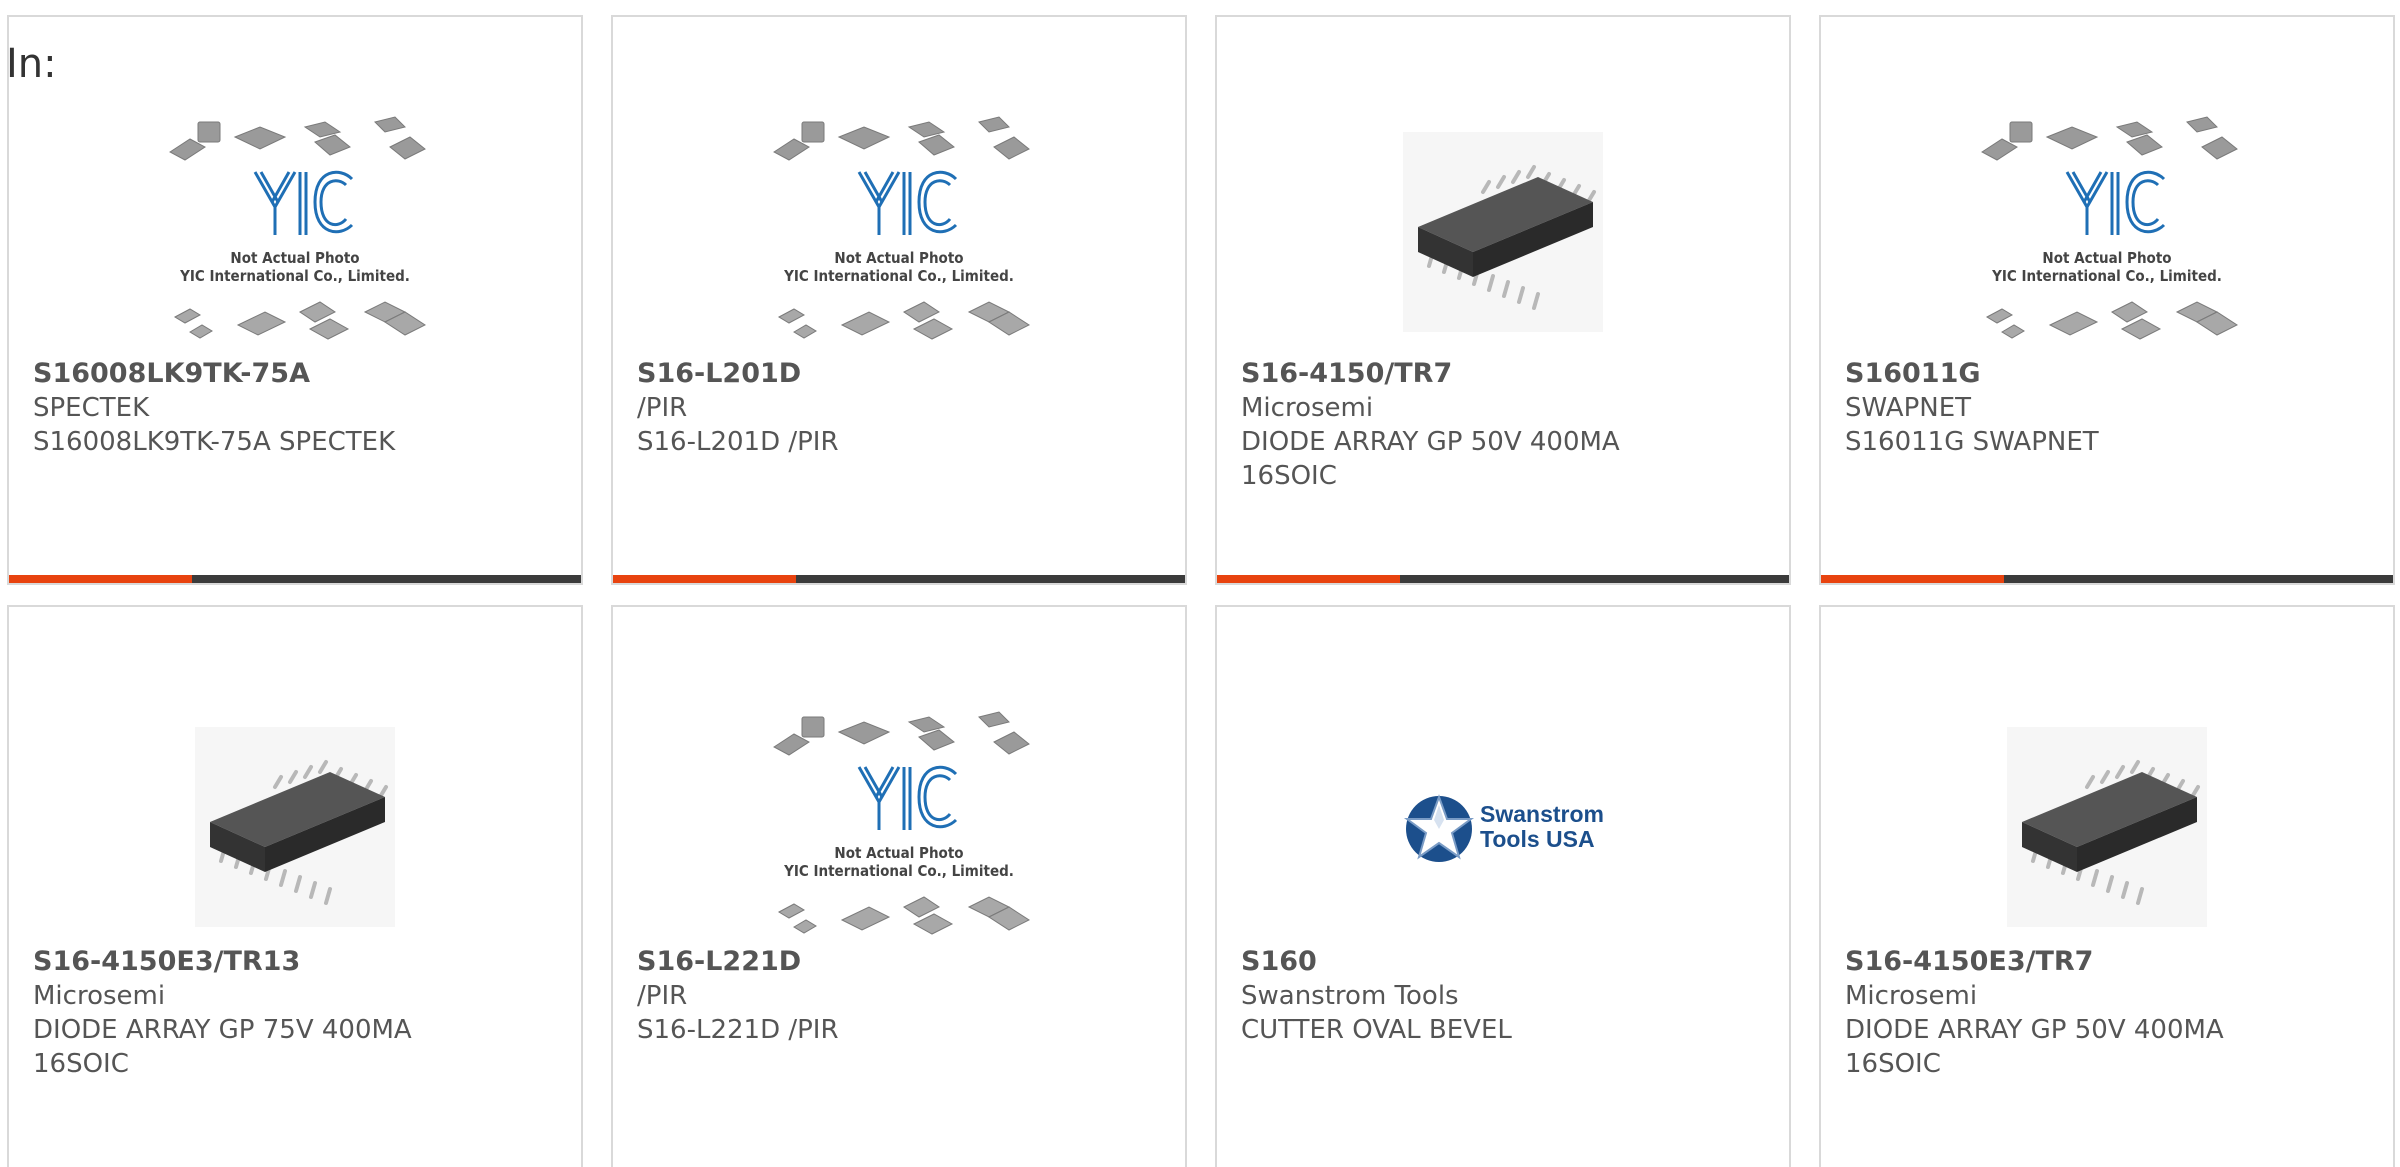 The image size is (2400, 1167). Describe the element at coordinates (901, 962) in the screenshot. I see `part-number-link: S16-L221D` at that location.